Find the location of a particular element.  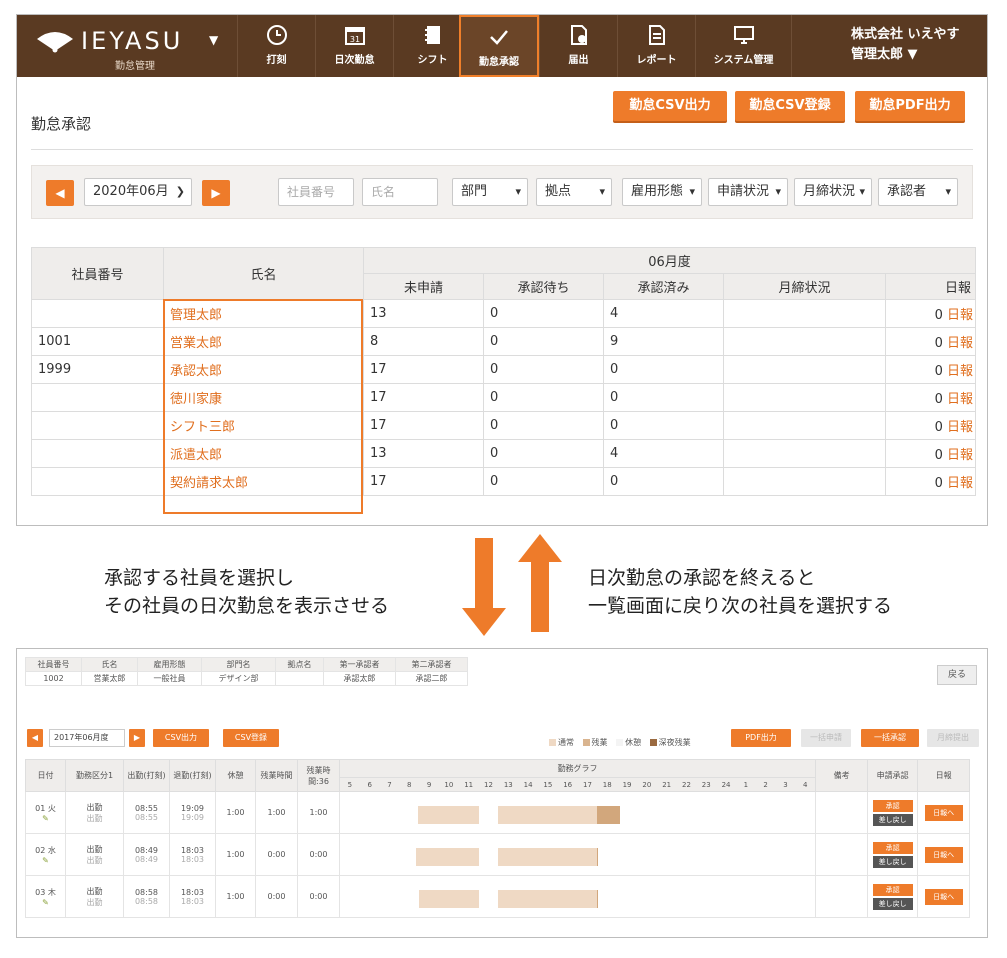

cell-work-graph is located at coordinates (577, 854).